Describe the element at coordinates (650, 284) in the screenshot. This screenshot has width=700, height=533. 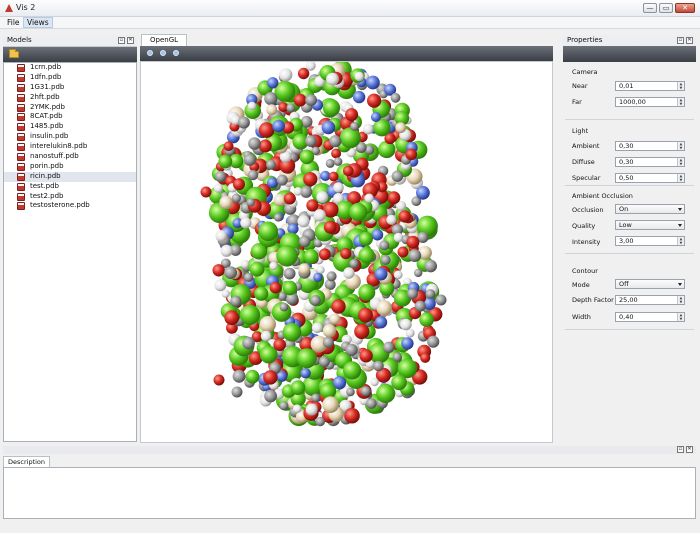
I see `mode-select: Off` at that location.